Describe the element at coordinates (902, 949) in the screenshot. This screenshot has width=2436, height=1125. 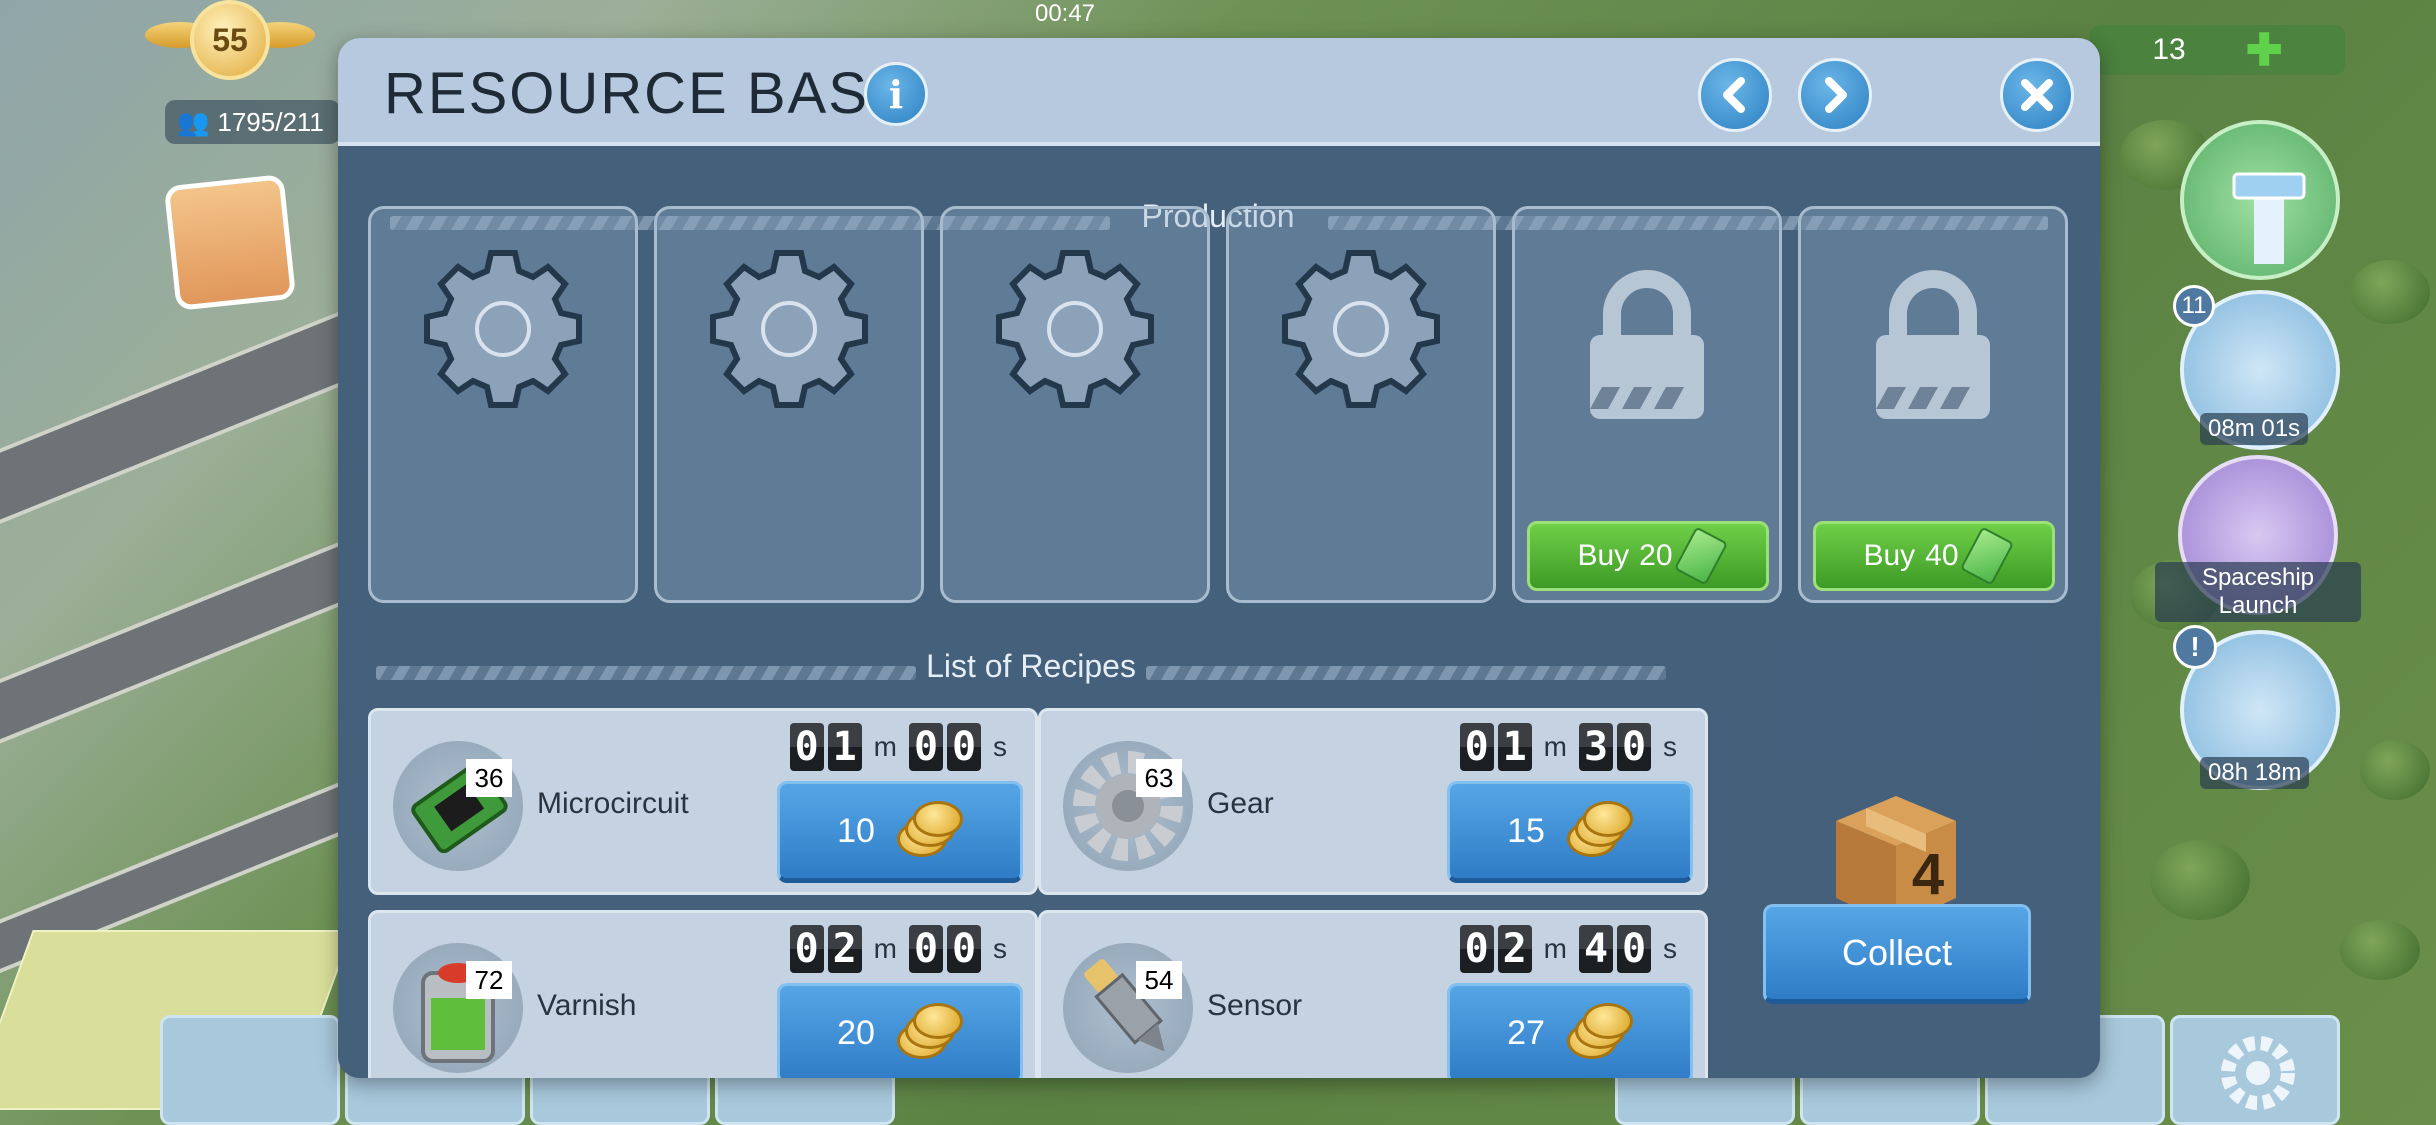
I see `recipe-timer: 0 2 m 0 0 s` at that location.